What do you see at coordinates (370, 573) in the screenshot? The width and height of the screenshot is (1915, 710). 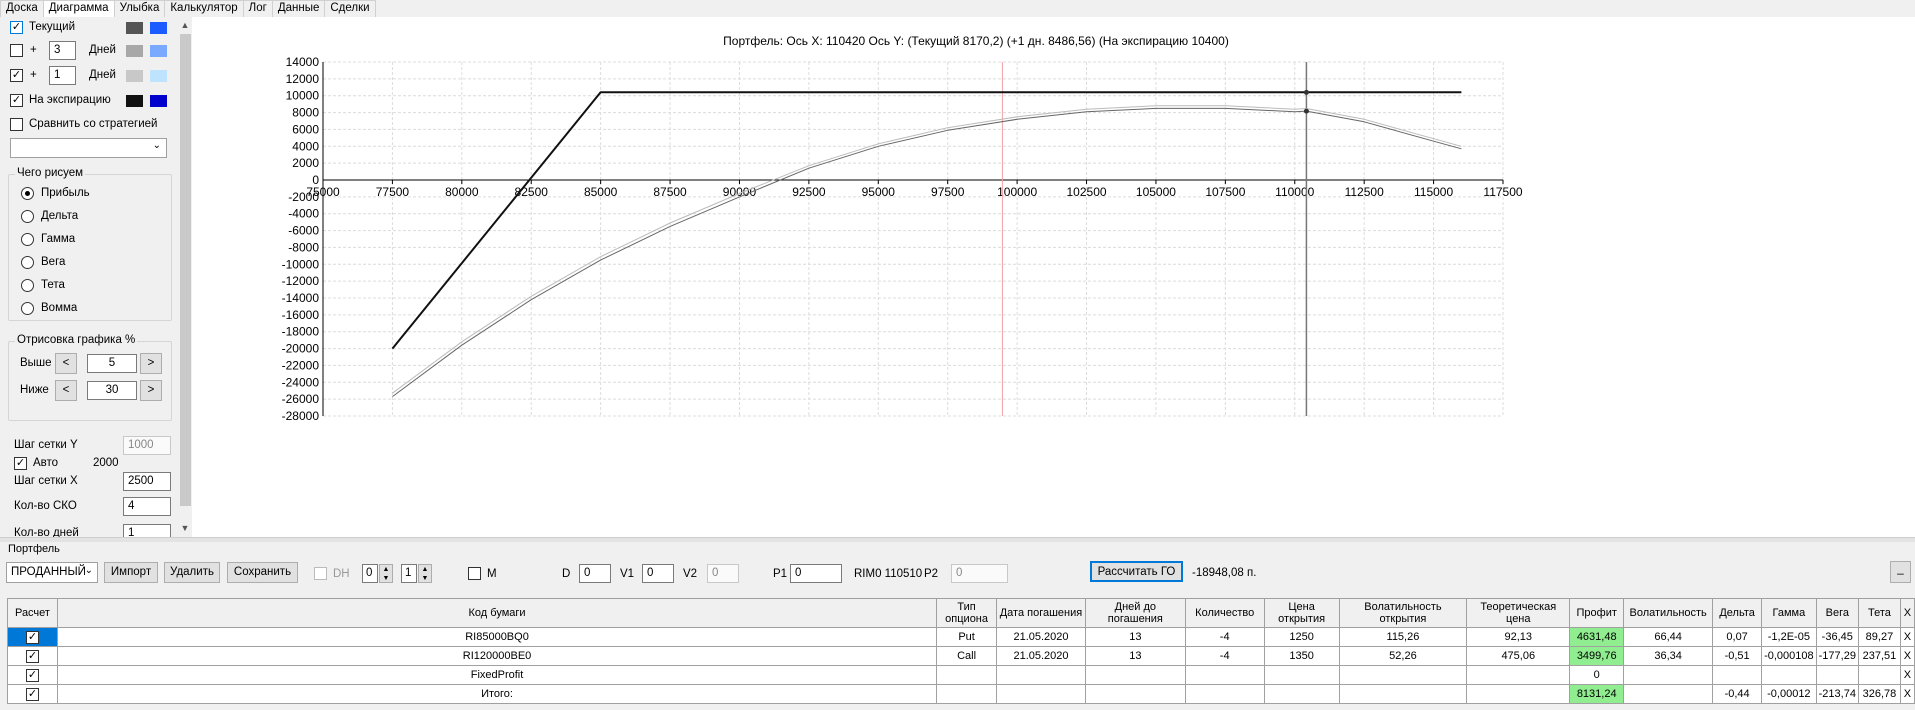 I see `spin1-input: 0` at bounding box center [370, 573].